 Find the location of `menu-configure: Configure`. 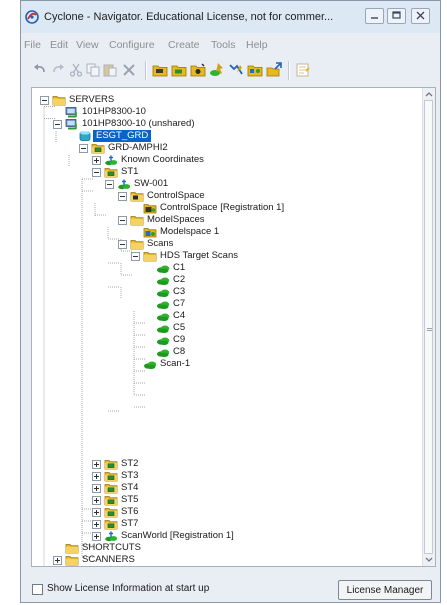

menu-configure: Configure is located at coordinates (132, 45).